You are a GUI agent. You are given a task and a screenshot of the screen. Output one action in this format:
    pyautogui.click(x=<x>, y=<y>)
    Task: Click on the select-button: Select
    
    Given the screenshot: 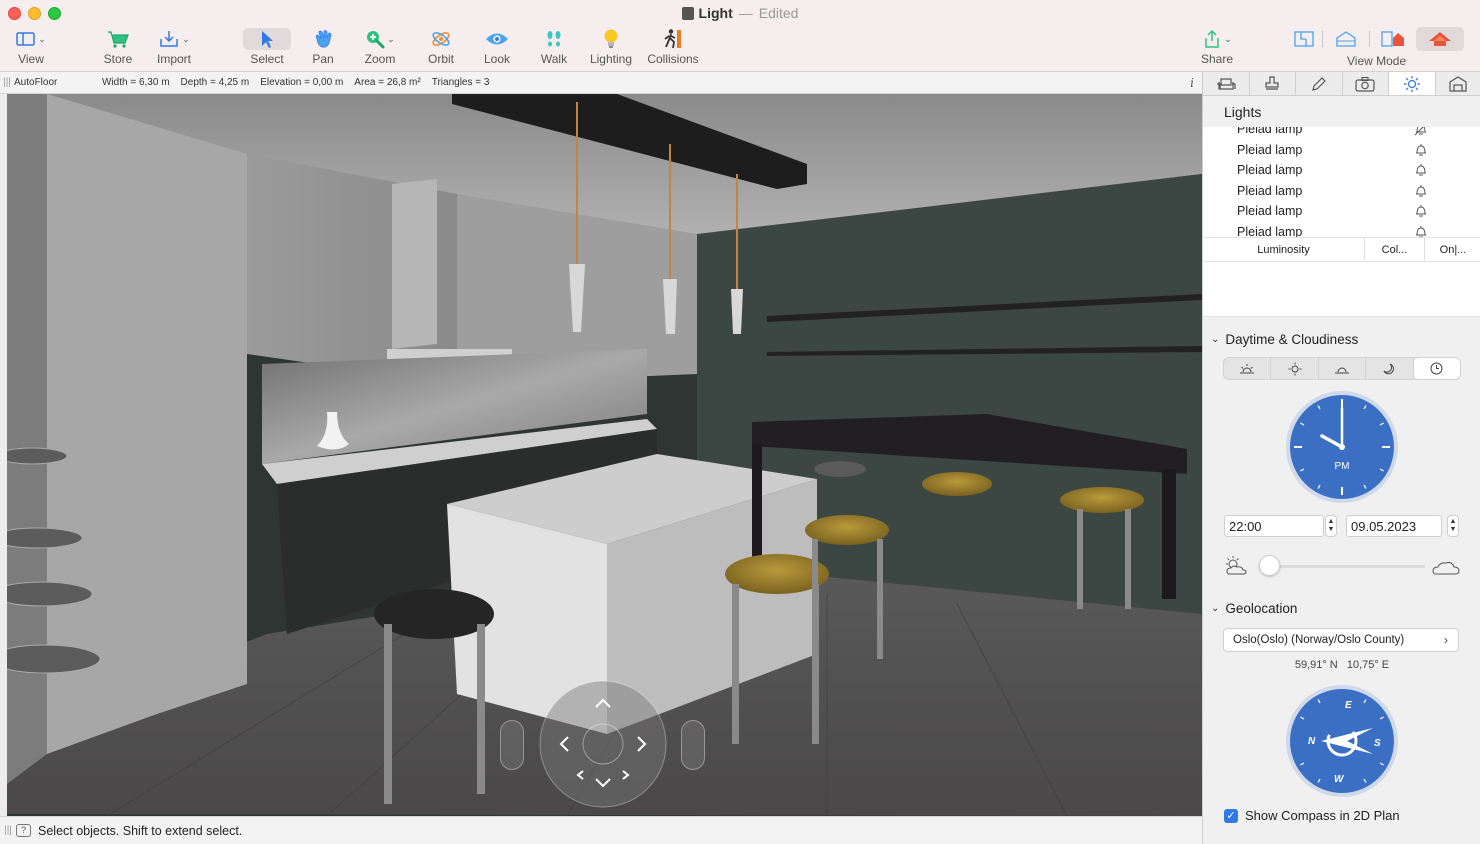 What is the action you would take?
    pyautogui.click(x=267, y=49)
    